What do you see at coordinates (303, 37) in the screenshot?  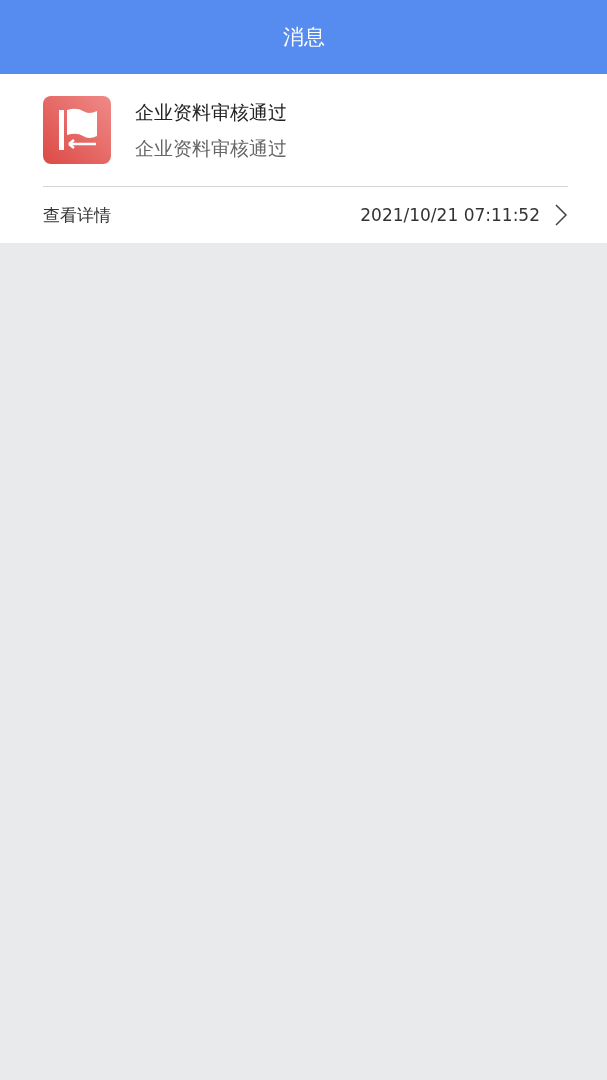 I see `page-title: 消息` at bounding box center [303, 37].